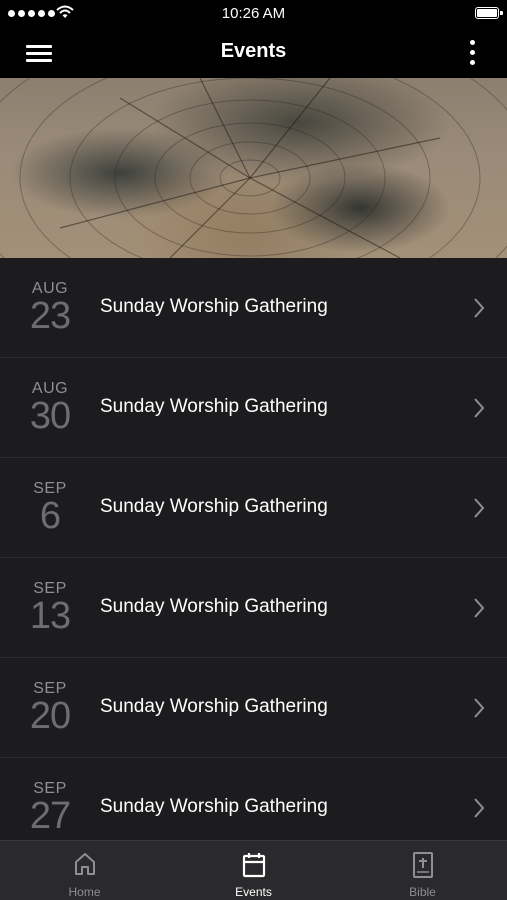 Image resolution: width=507 pixels, height=900 pixels. What do you see at coordinates (472, 53) in the screenshot?
I see `more-options-icon` at bounding box center [472, 53].